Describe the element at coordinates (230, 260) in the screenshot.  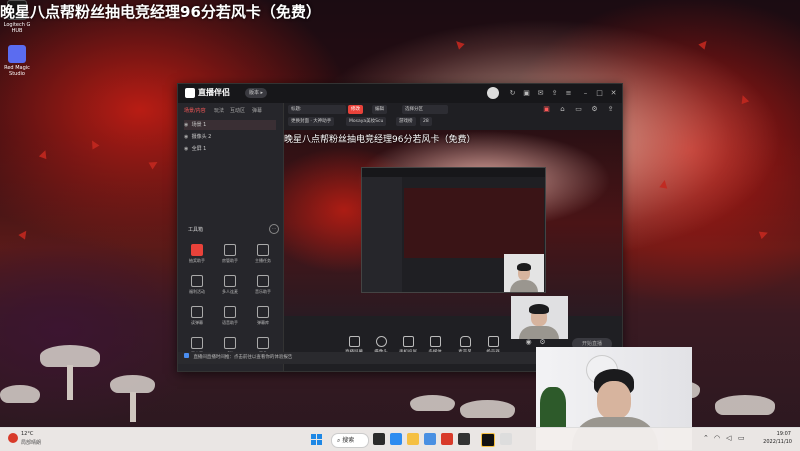
I see `tool-label: 房管助手` at that location.